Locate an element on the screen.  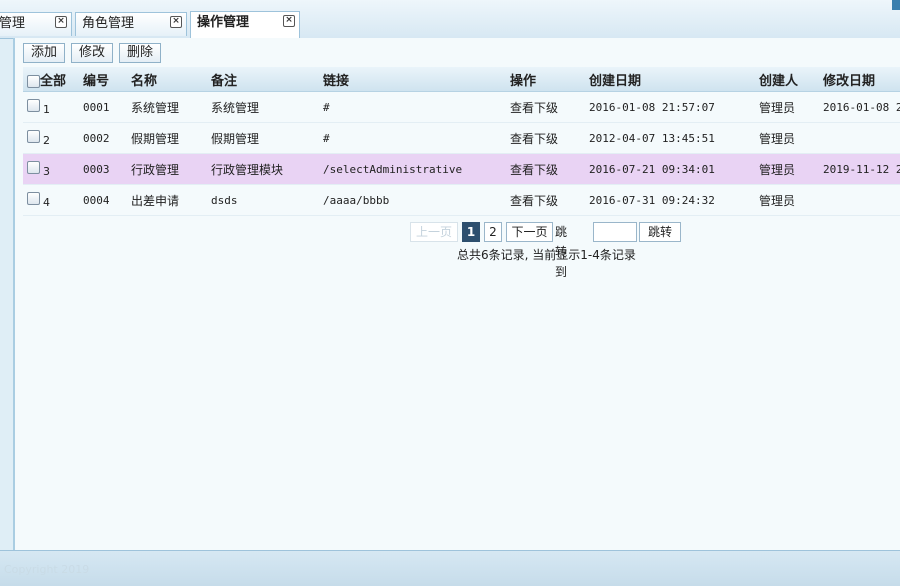
pager-info: 总共6条记录, 当前显示1-4条记录 is located at coordinates (546, 255).